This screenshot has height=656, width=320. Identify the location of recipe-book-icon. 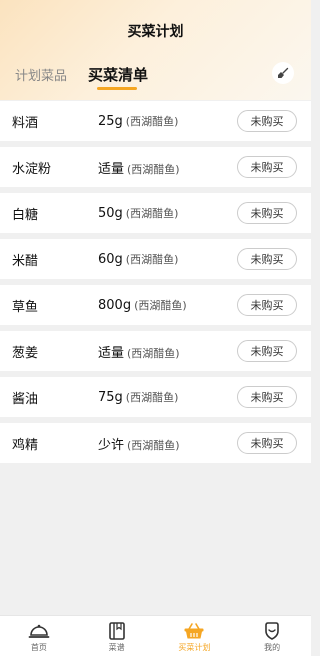
(117, 631).